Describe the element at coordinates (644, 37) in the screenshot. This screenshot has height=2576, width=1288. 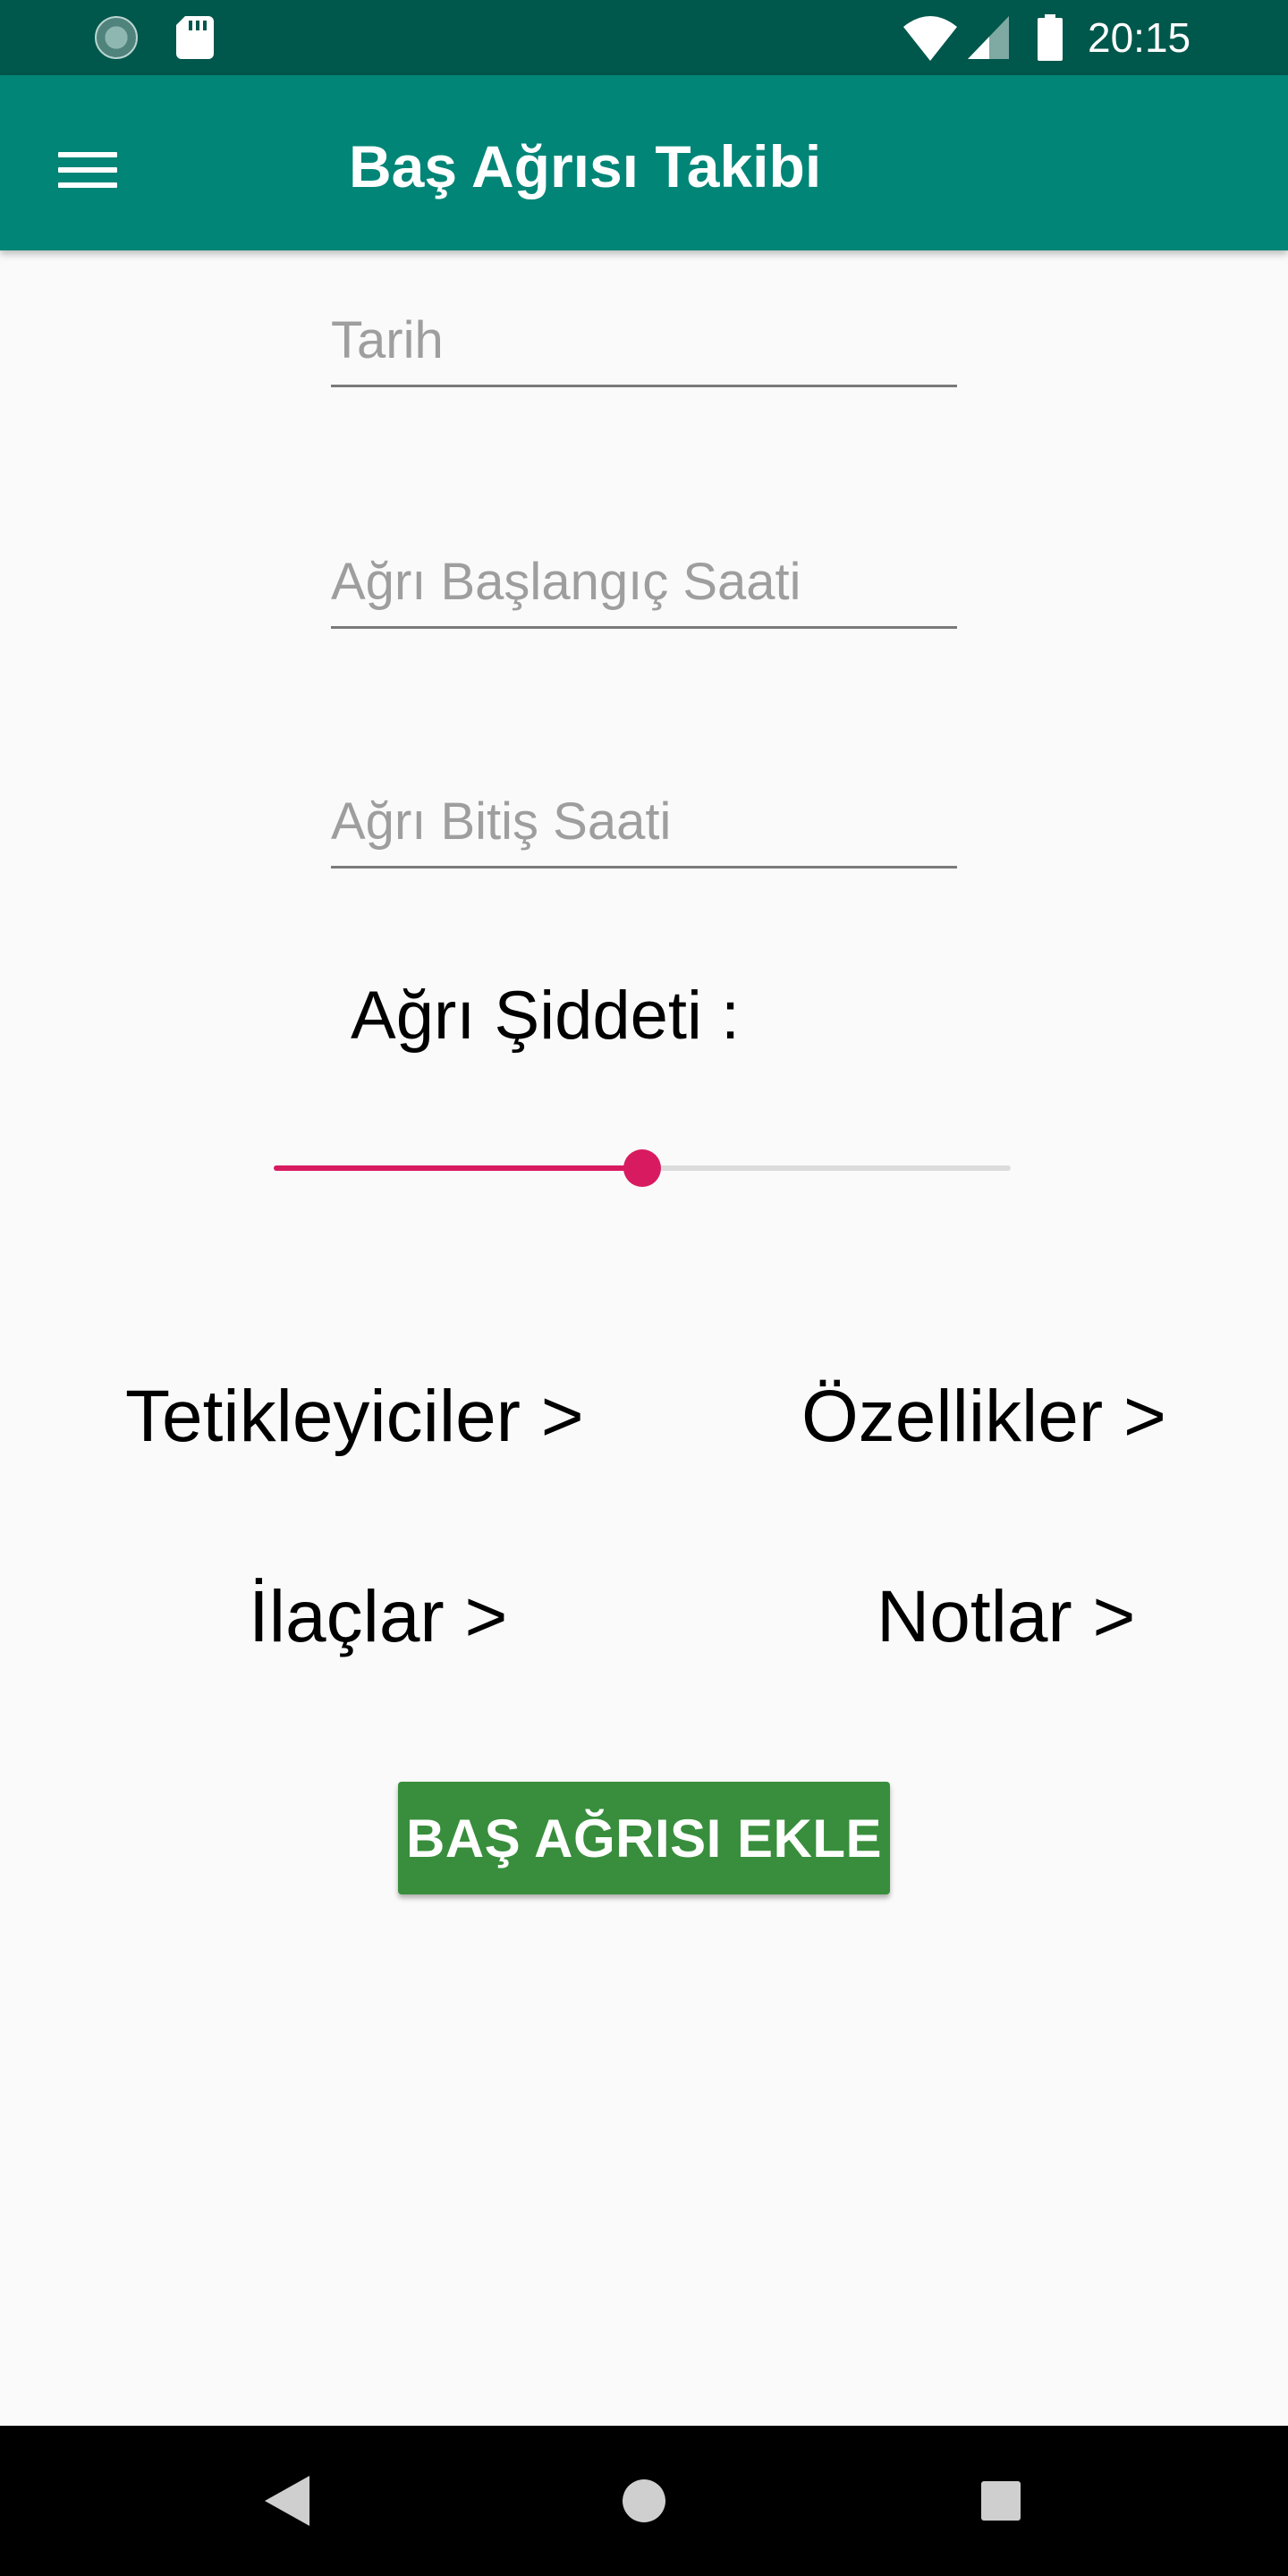
I see `status-bar: 20:15` at that location.